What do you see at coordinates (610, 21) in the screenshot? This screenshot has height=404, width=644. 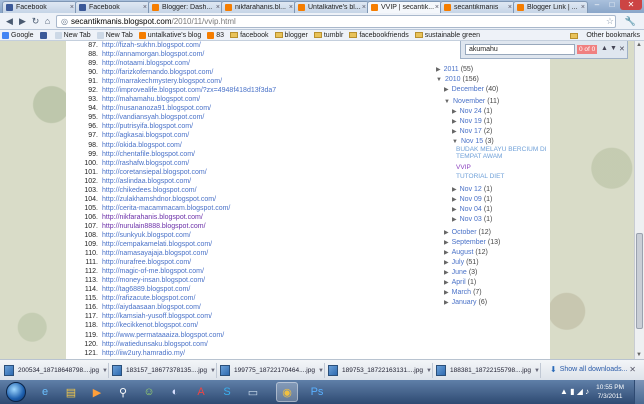 I see `bookmark-star-icon: ☆` at bounding box center [610, 21].